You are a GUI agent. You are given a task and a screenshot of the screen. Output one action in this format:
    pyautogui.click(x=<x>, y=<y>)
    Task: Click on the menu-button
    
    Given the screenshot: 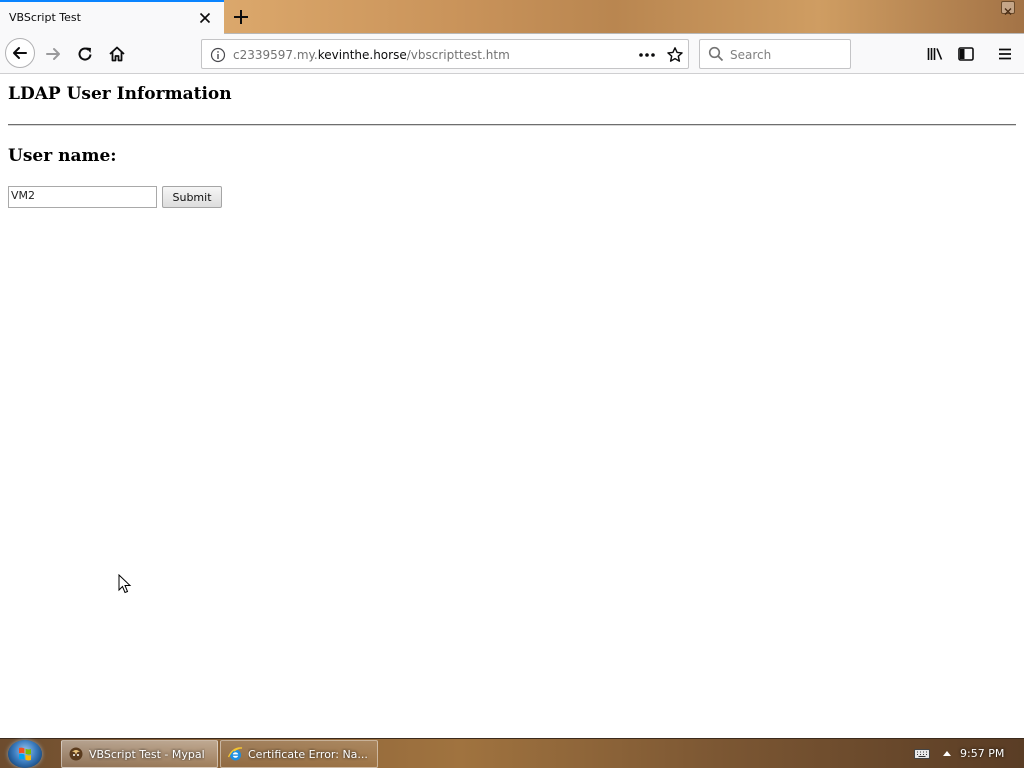 What is the action you would take?
    pyautogui.click(x=1005, y=54)
    